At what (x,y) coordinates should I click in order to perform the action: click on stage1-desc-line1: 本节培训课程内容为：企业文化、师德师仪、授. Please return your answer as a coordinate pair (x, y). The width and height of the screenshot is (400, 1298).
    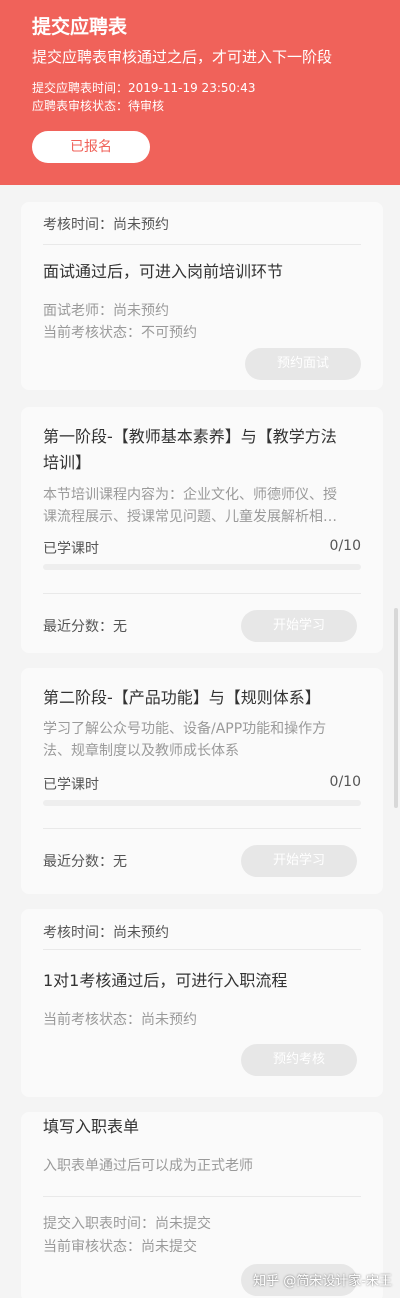
    Looking at the image, I should click on (190, 495).